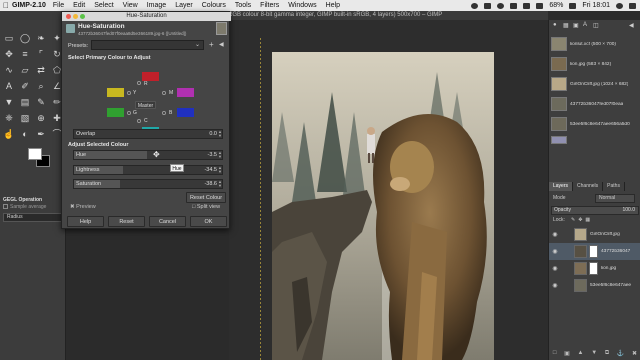 The width and height of the screenshot is (640, 360). Describe the element at coordinates (148, 170) in the screenshot. I see `lightness-slider: Lightness -34.5 ▲ ▼` at that location.